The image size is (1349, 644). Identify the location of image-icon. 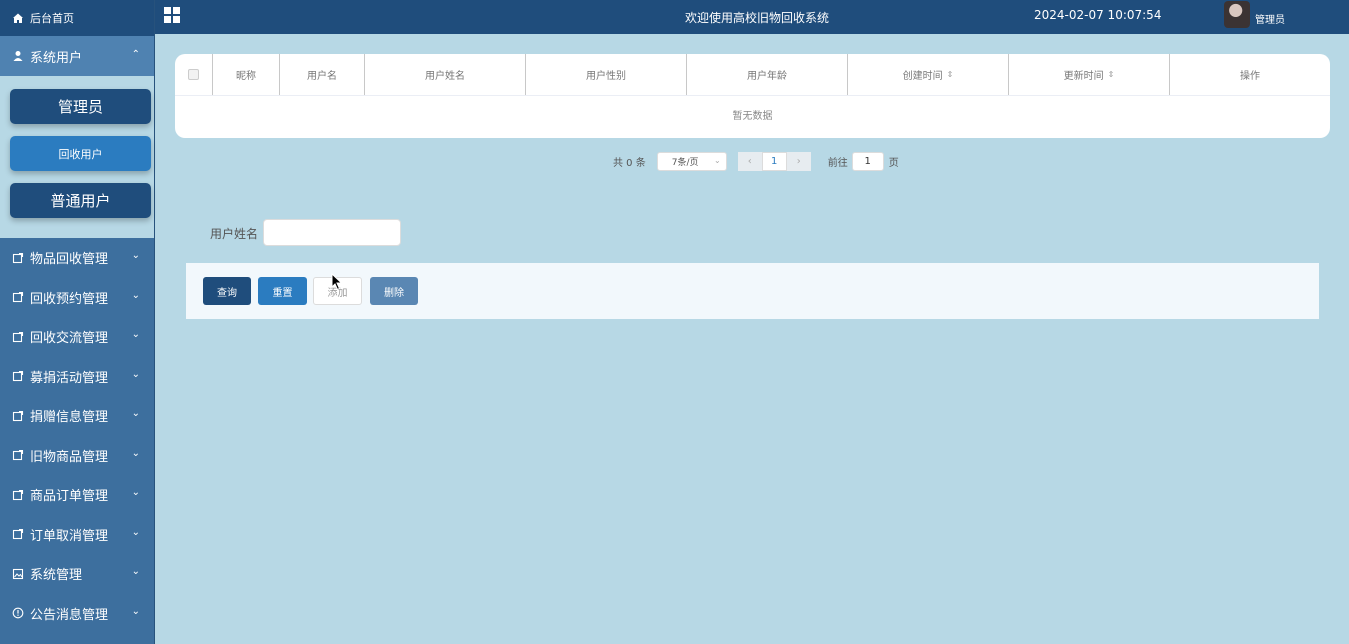
(18, 574).